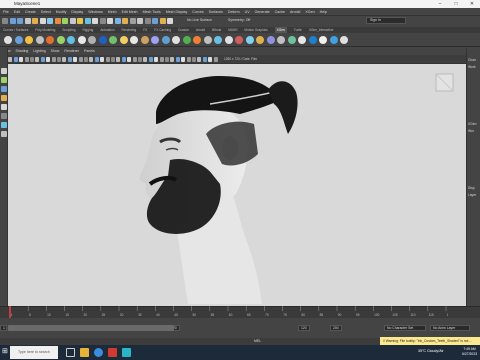  What do you see at coordinates (199, 20) in the screenshot?
I see `no-live-surface-label: No Live Surface` at bounding box center [199, 20].